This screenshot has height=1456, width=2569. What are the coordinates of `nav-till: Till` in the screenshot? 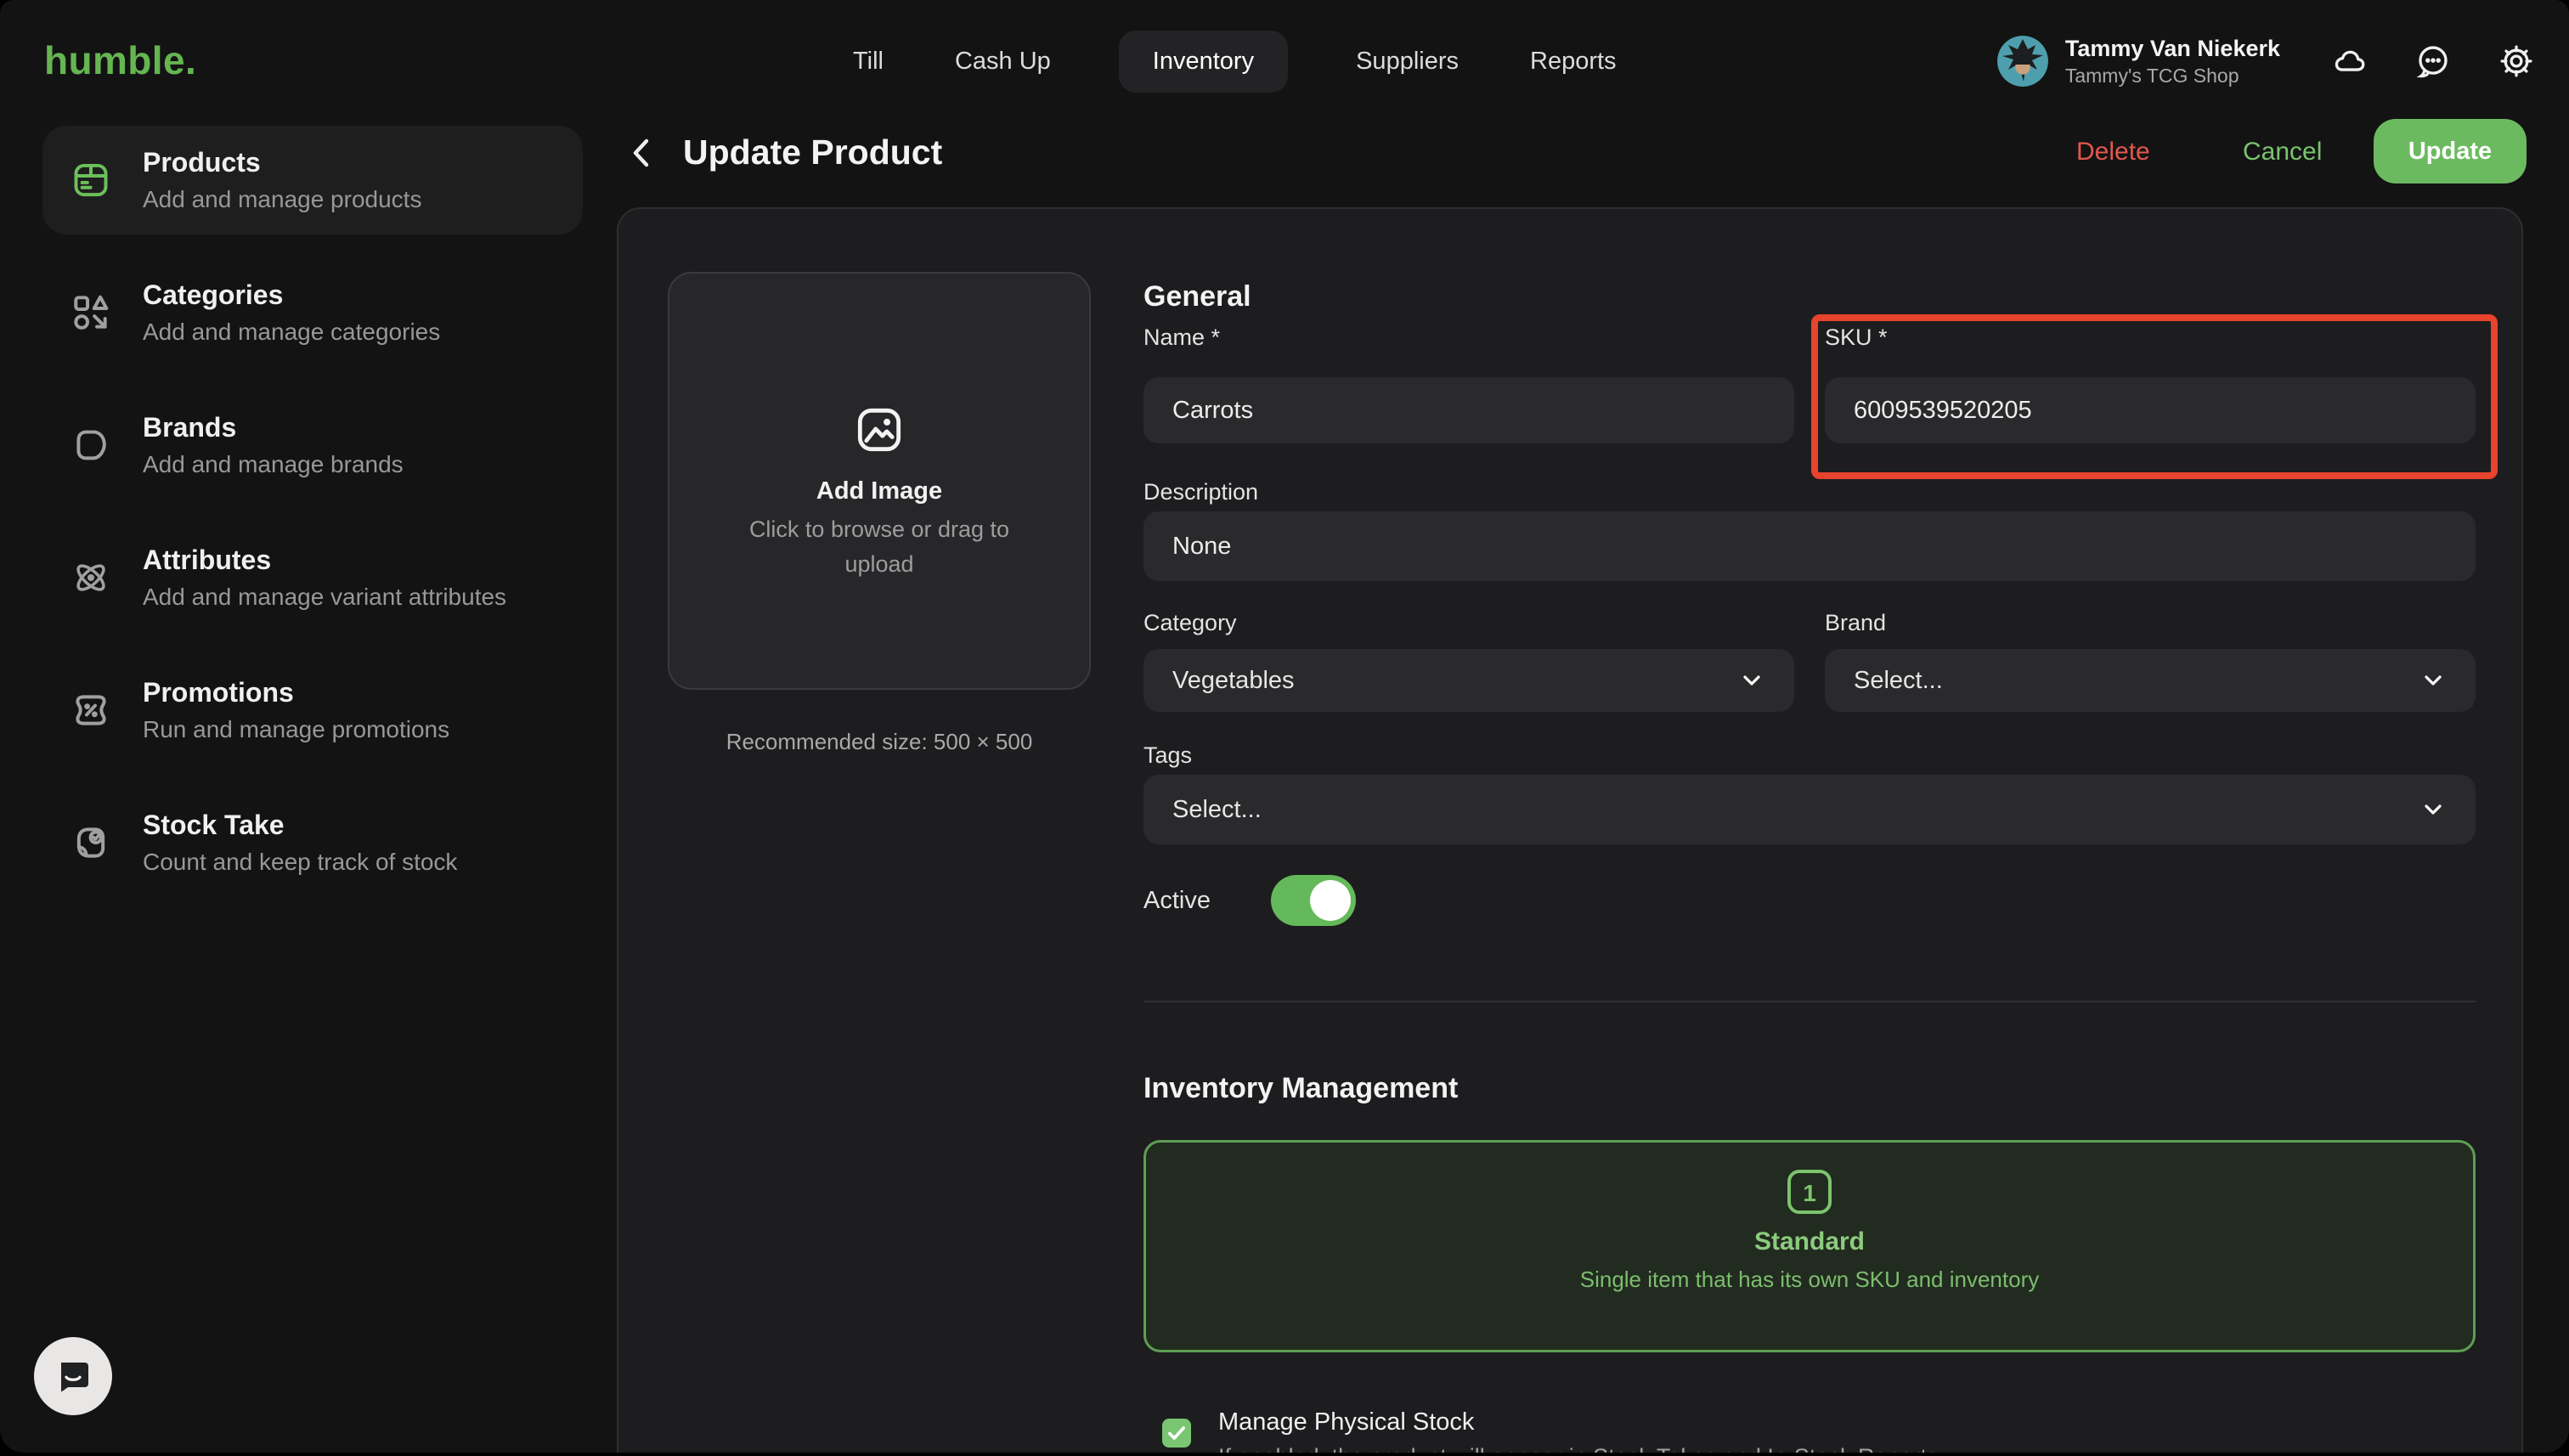 It's located at (869, 62).